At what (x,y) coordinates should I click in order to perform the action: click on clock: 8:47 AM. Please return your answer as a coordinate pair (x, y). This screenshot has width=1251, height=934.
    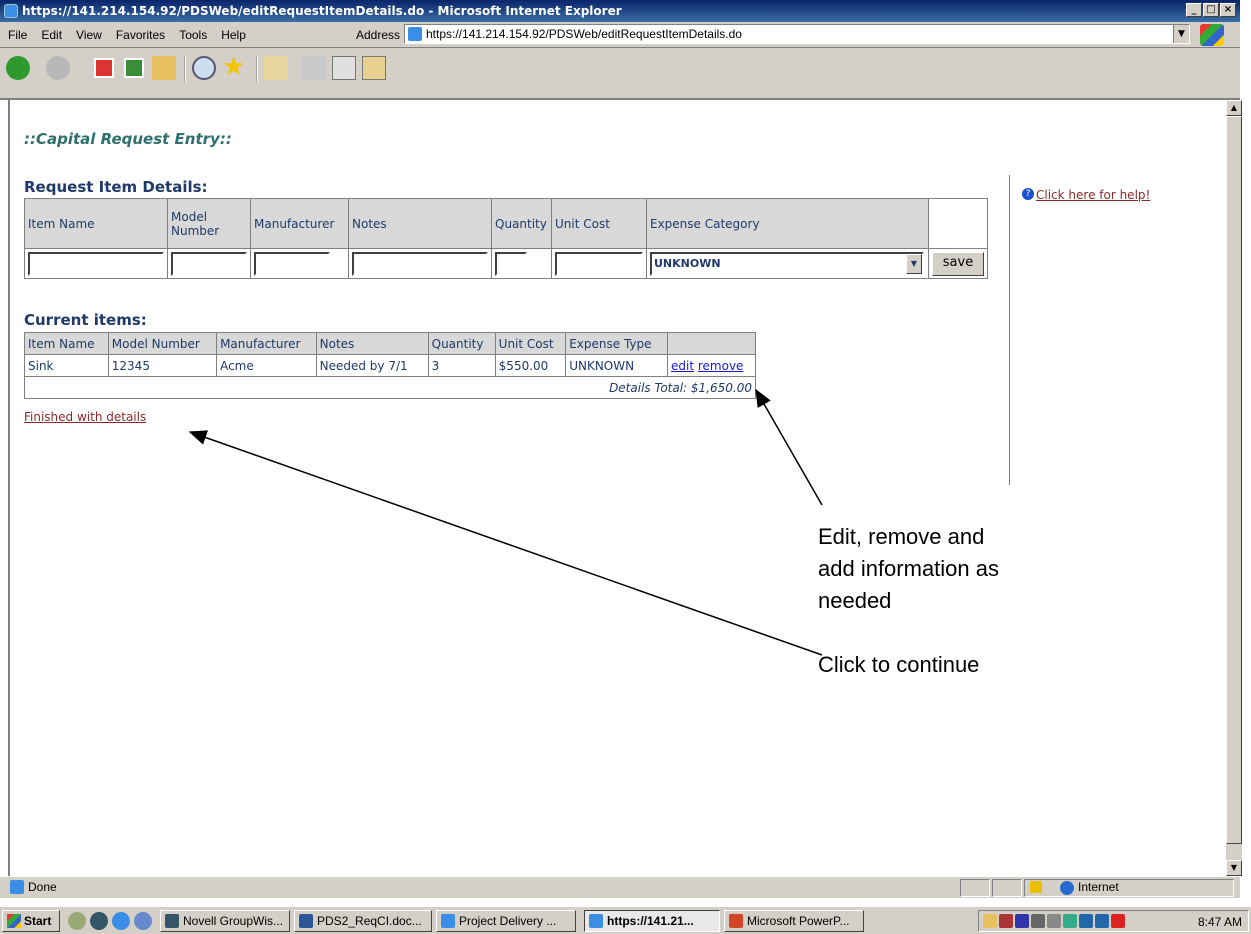
    Looking at the image, I should click on (1219, 922).